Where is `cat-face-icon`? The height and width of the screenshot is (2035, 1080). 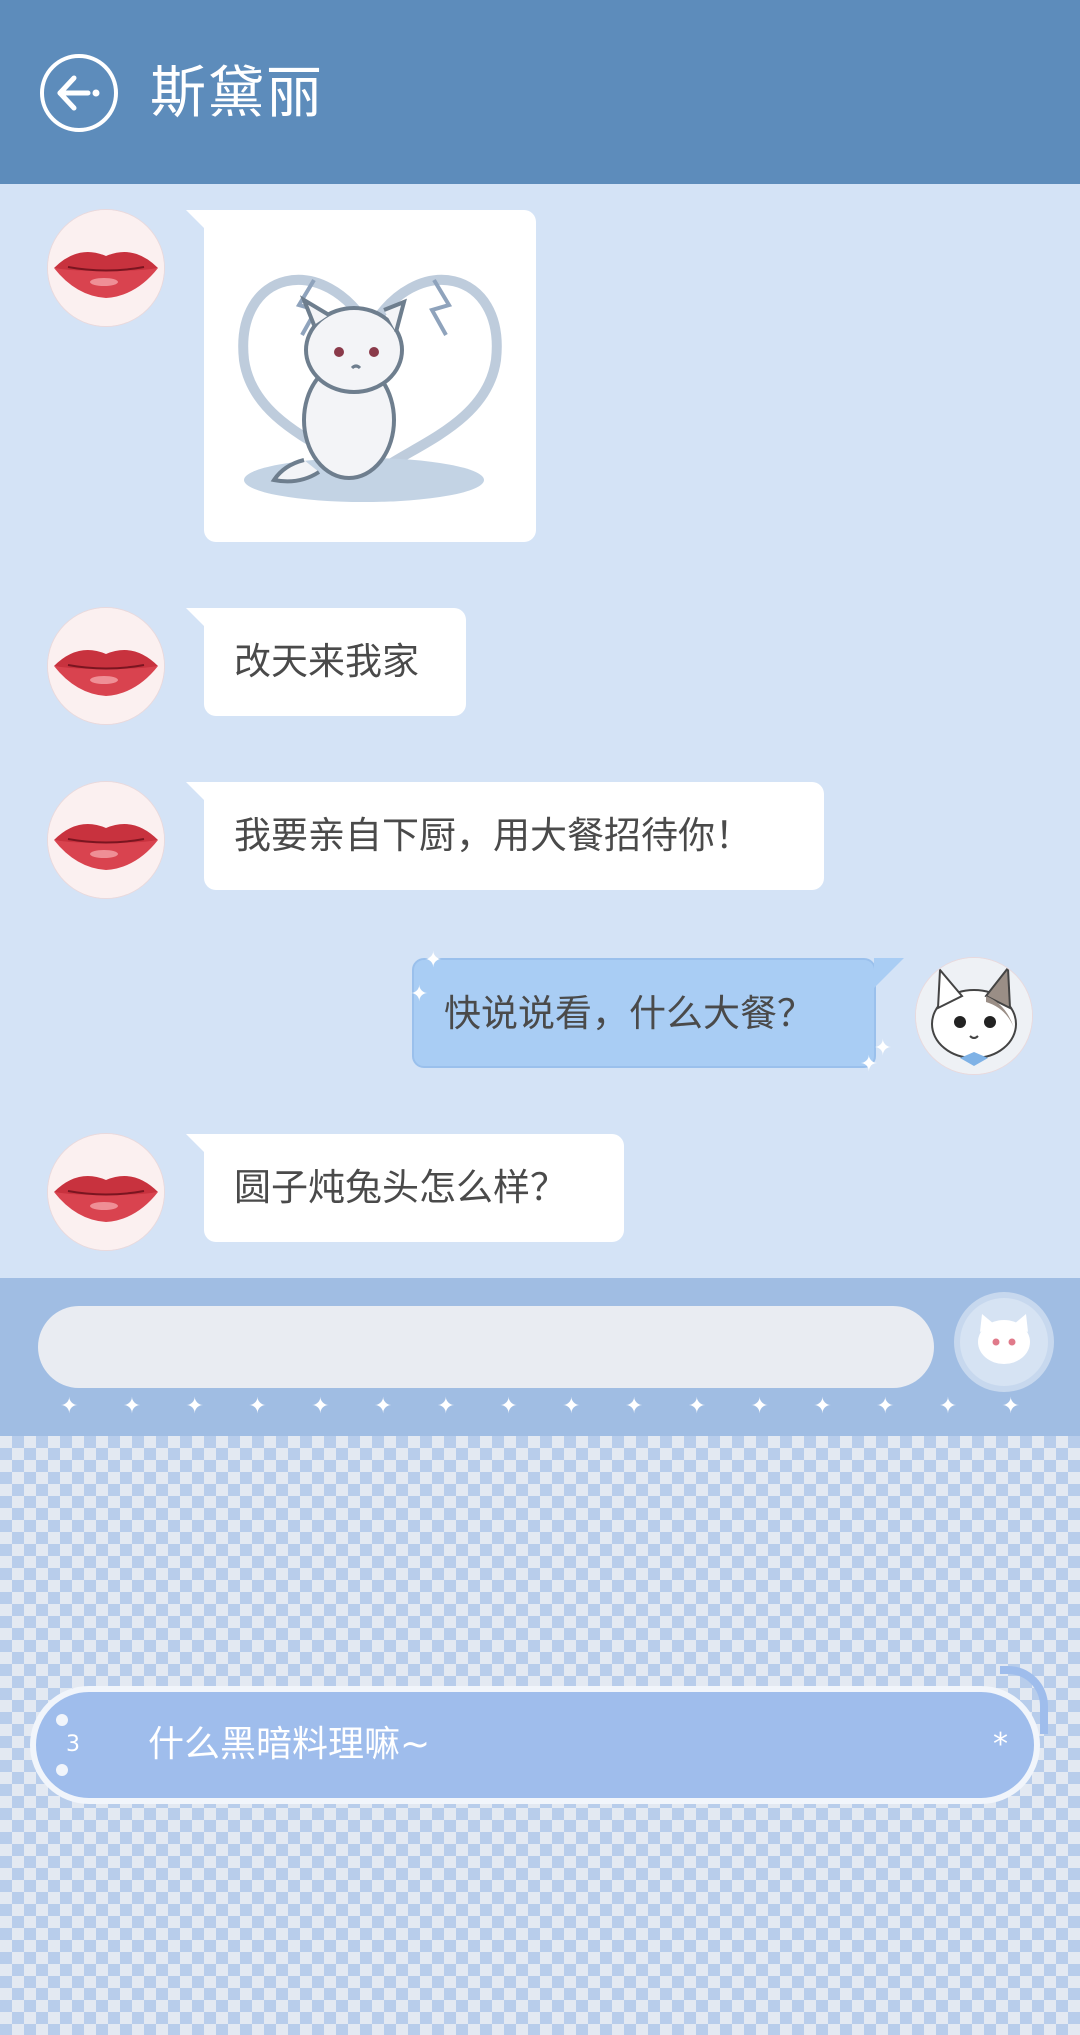
cat-face-icon is located at coordinates (1004, 1342).